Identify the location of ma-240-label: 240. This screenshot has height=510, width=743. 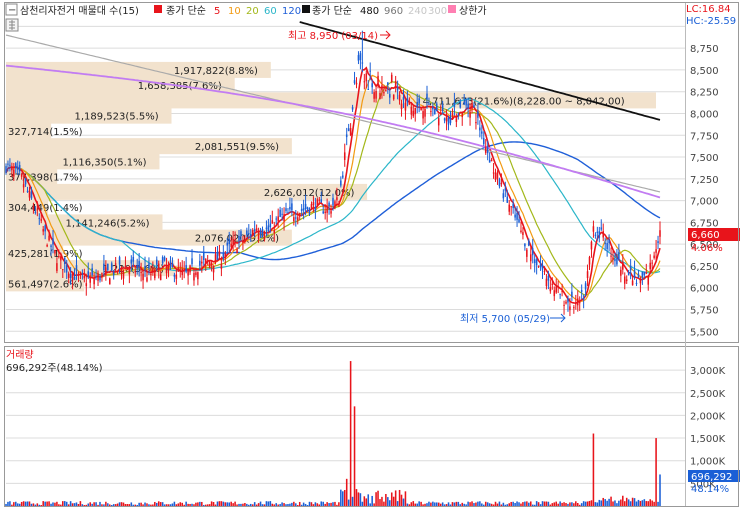
(417, 11).